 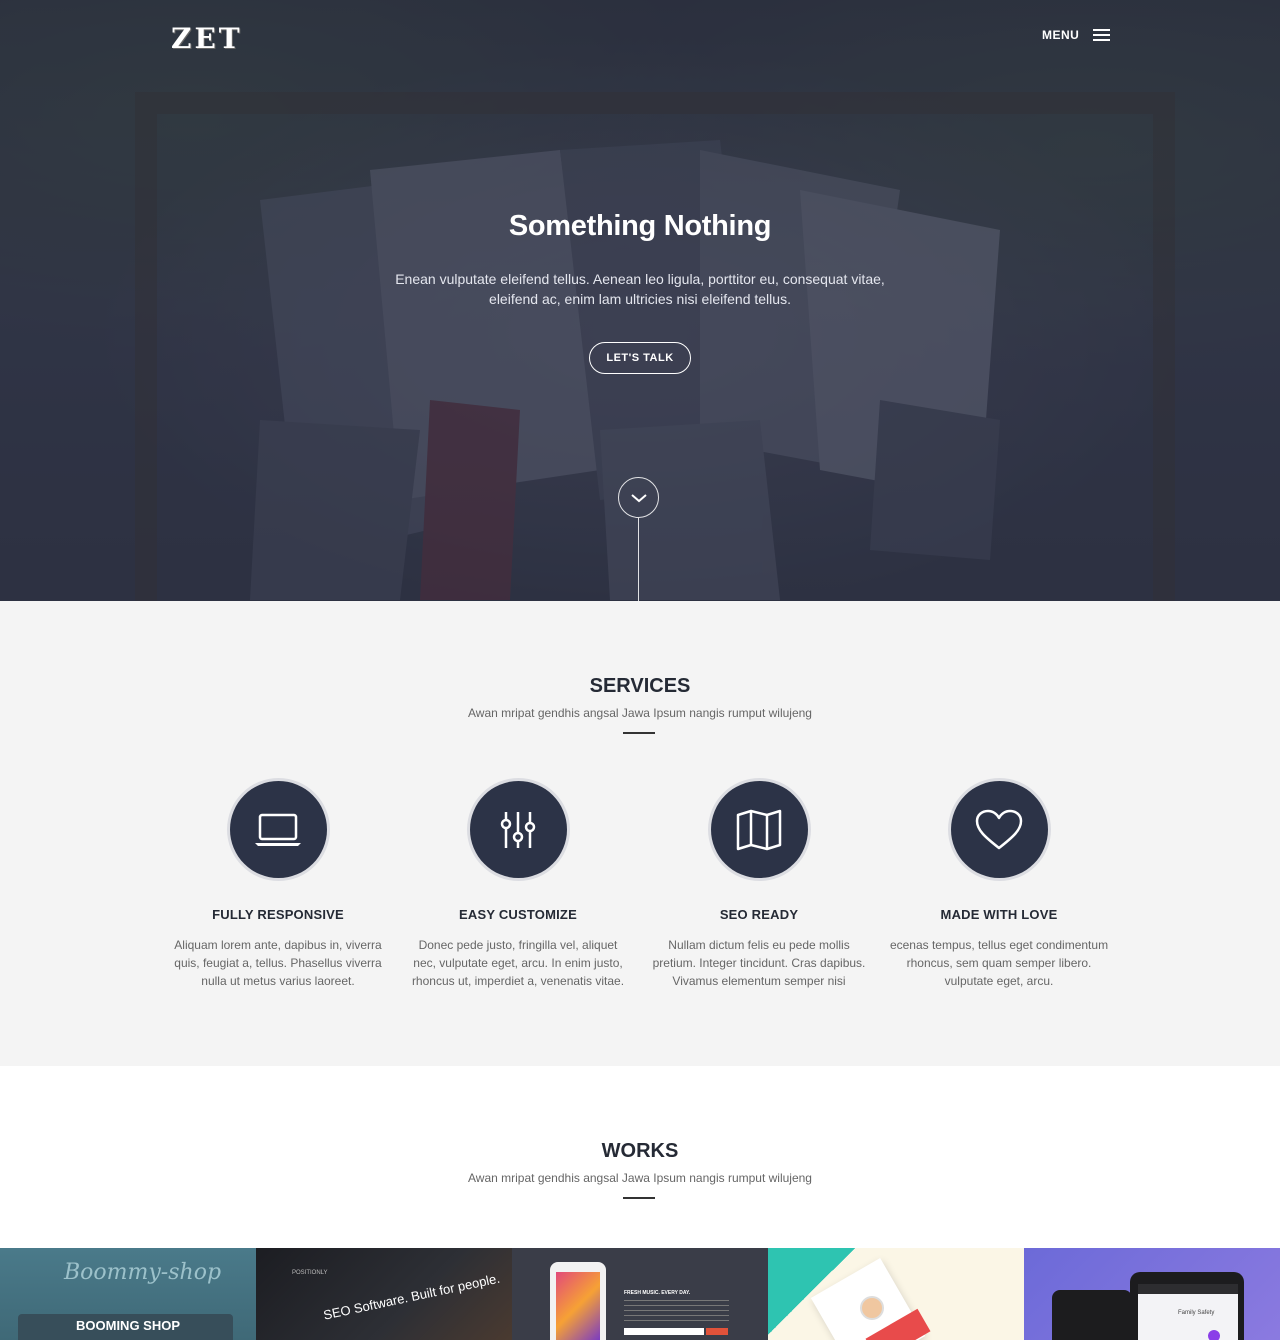 I want to click on works-divider, so click(x=639, y=1198).